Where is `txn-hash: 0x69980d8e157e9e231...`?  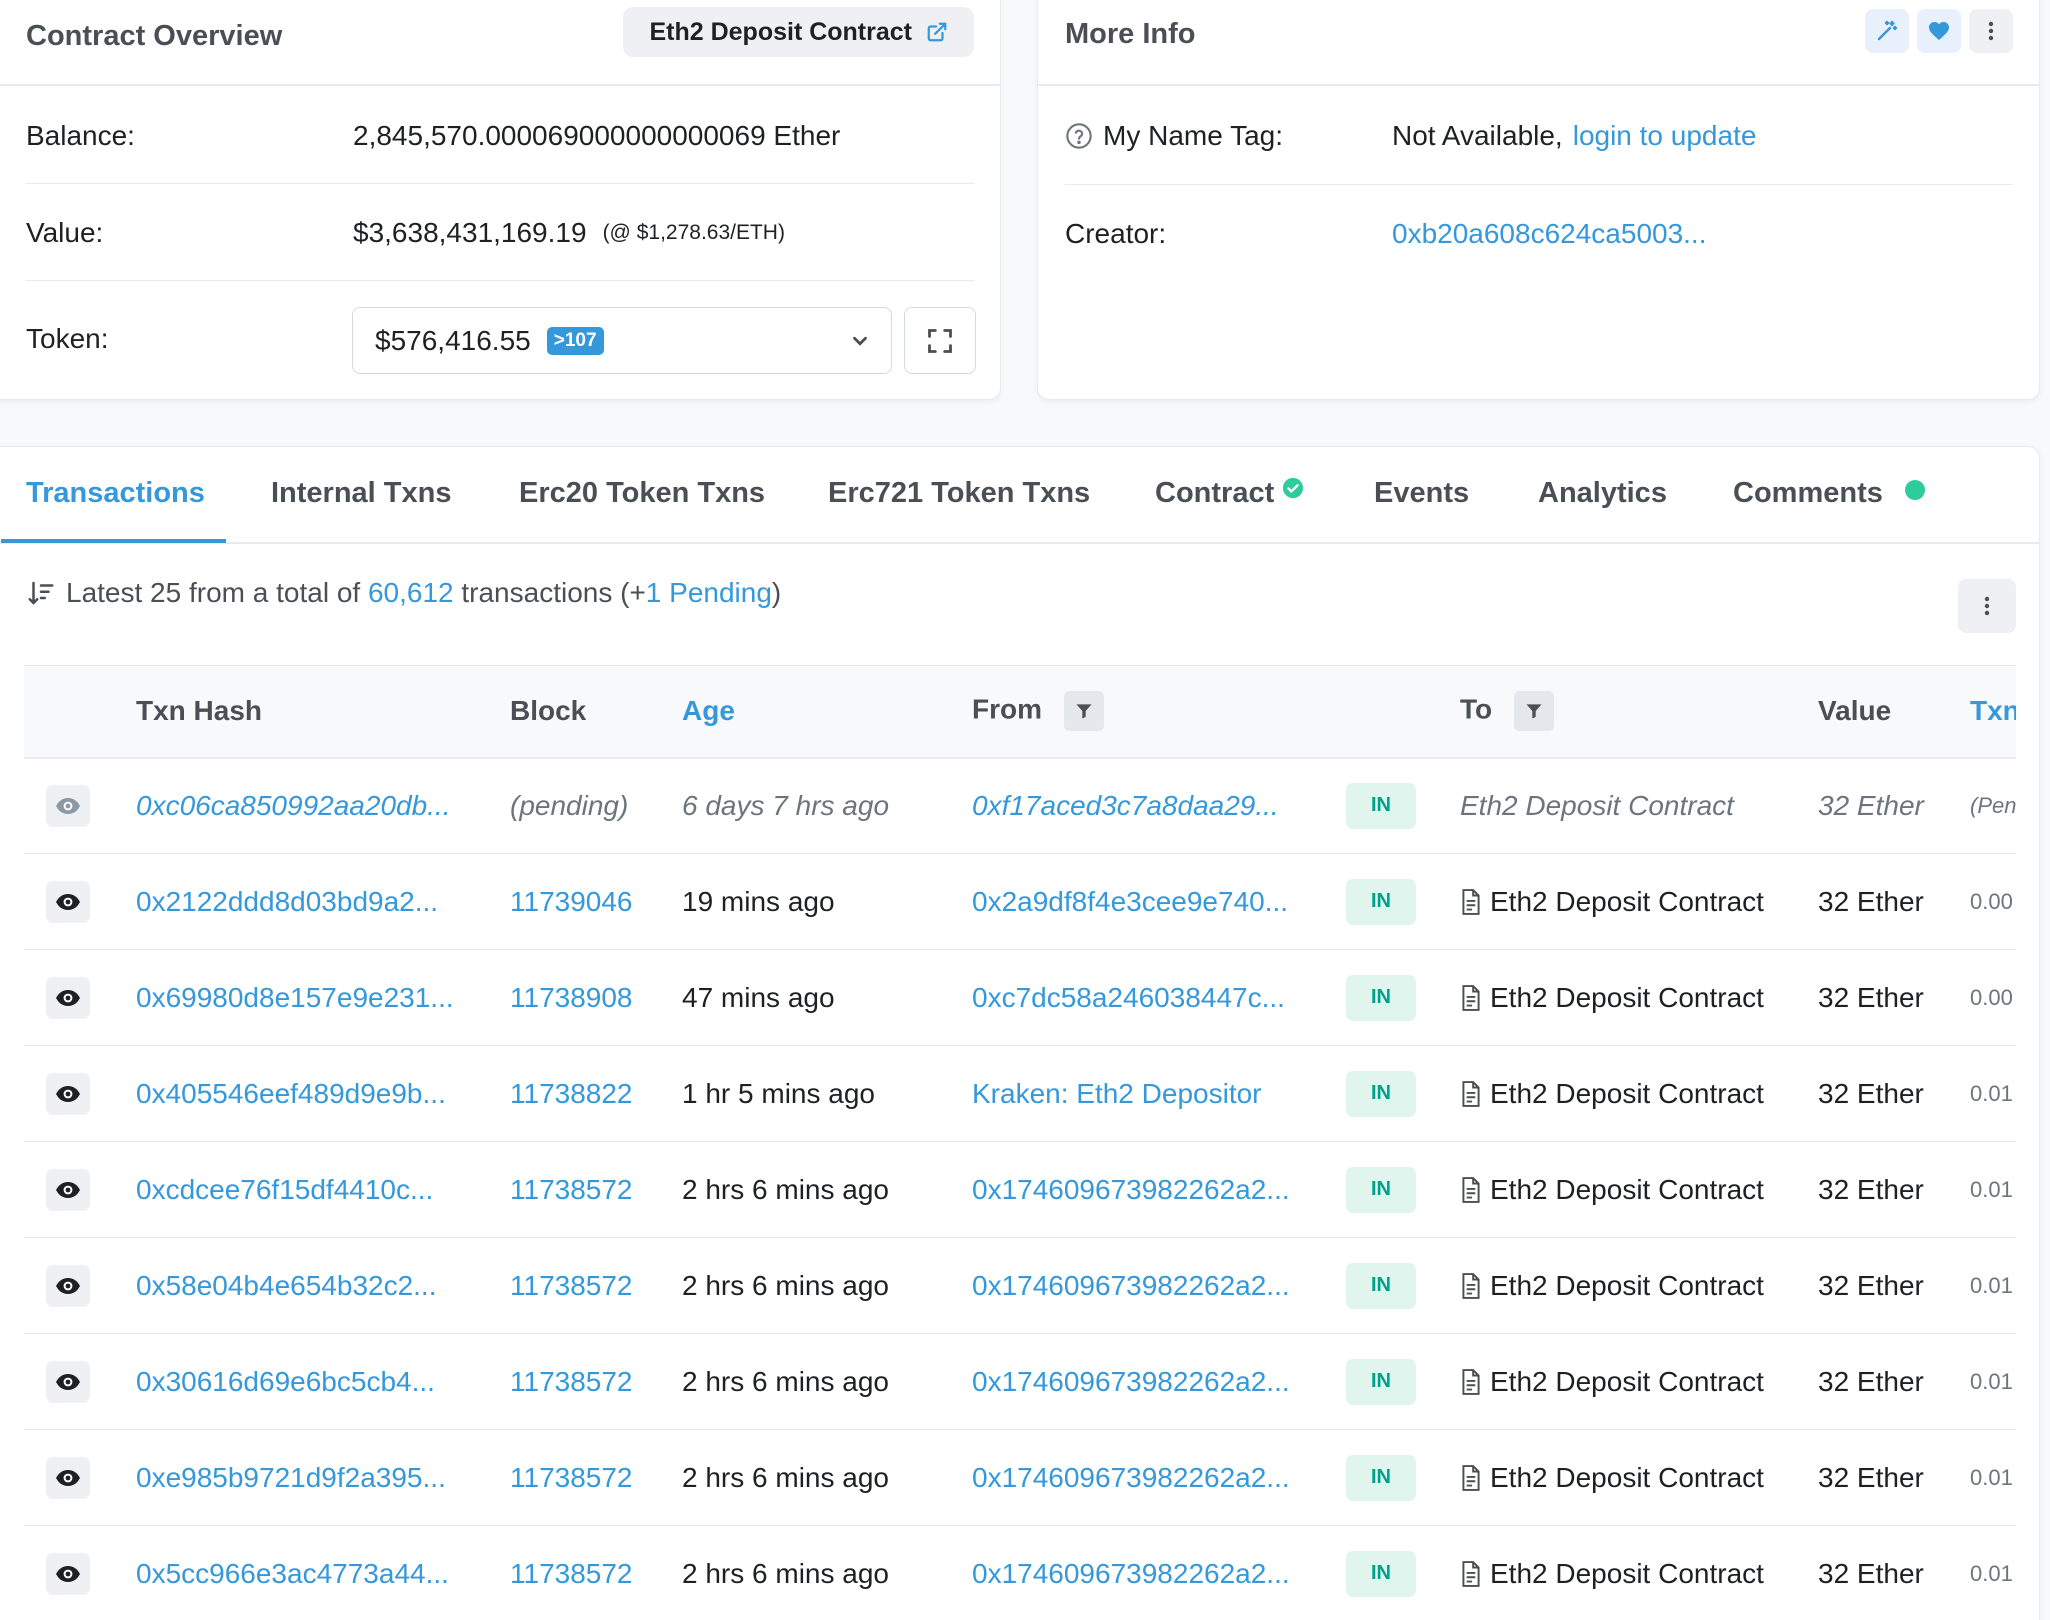 txn-hash: 0x69980d8e157e9e231... is located at coordinates (295, 997).